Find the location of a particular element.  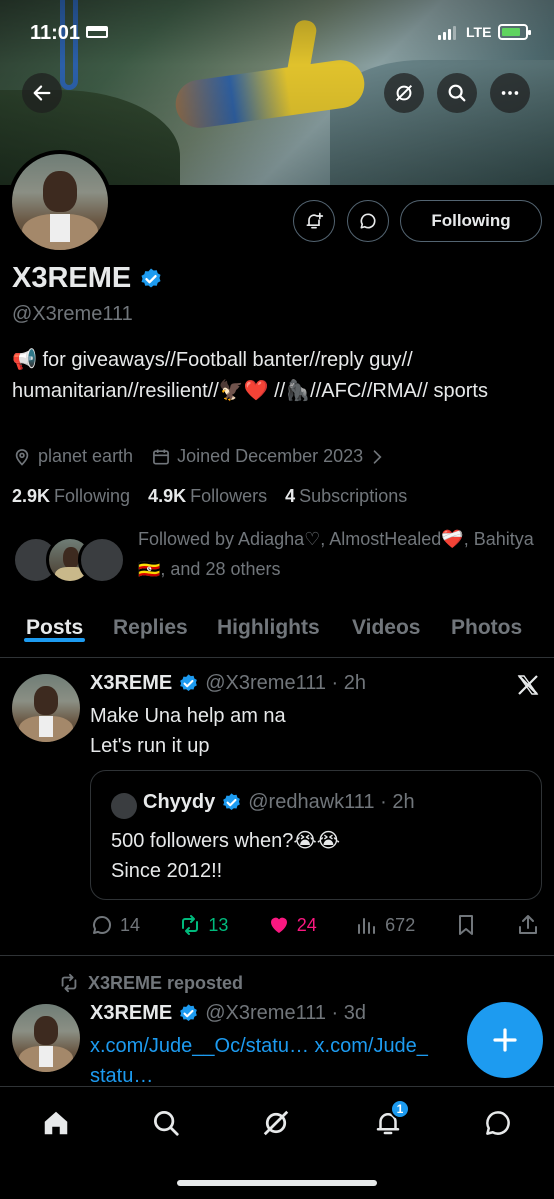

subscriptions-label: Subscriptions is located at coordinates (353, 496).